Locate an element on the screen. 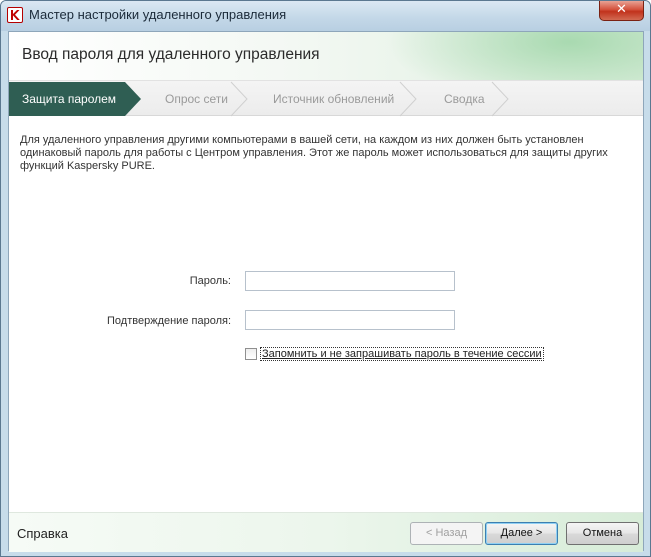  cancel-button: Отмена is located at coordinates (602, 533).